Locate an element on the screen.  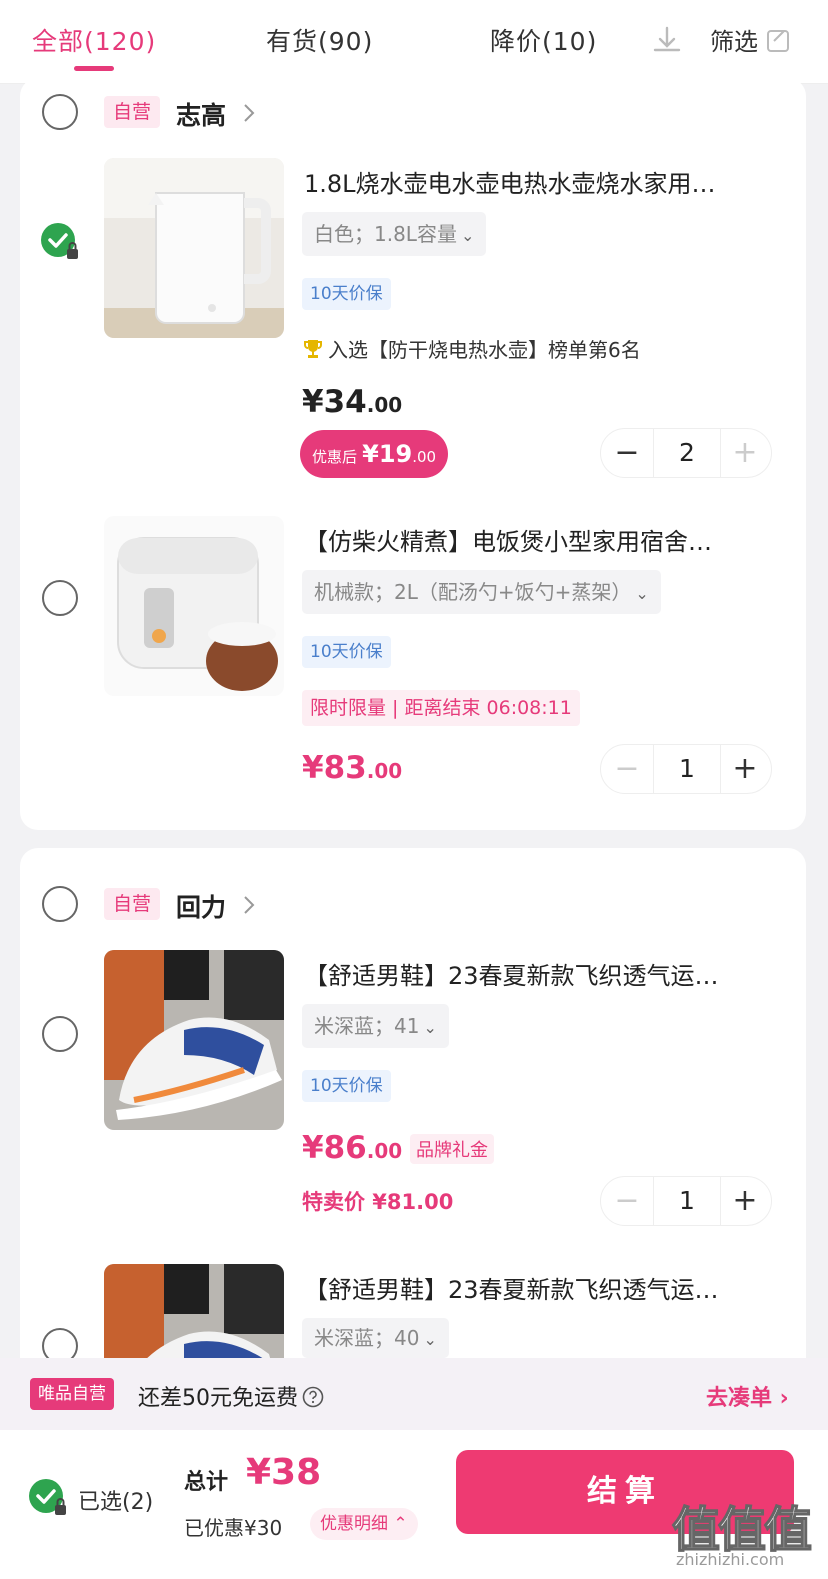
spec-text: 米深蓝；41 is located at coordinates (367, 1026).